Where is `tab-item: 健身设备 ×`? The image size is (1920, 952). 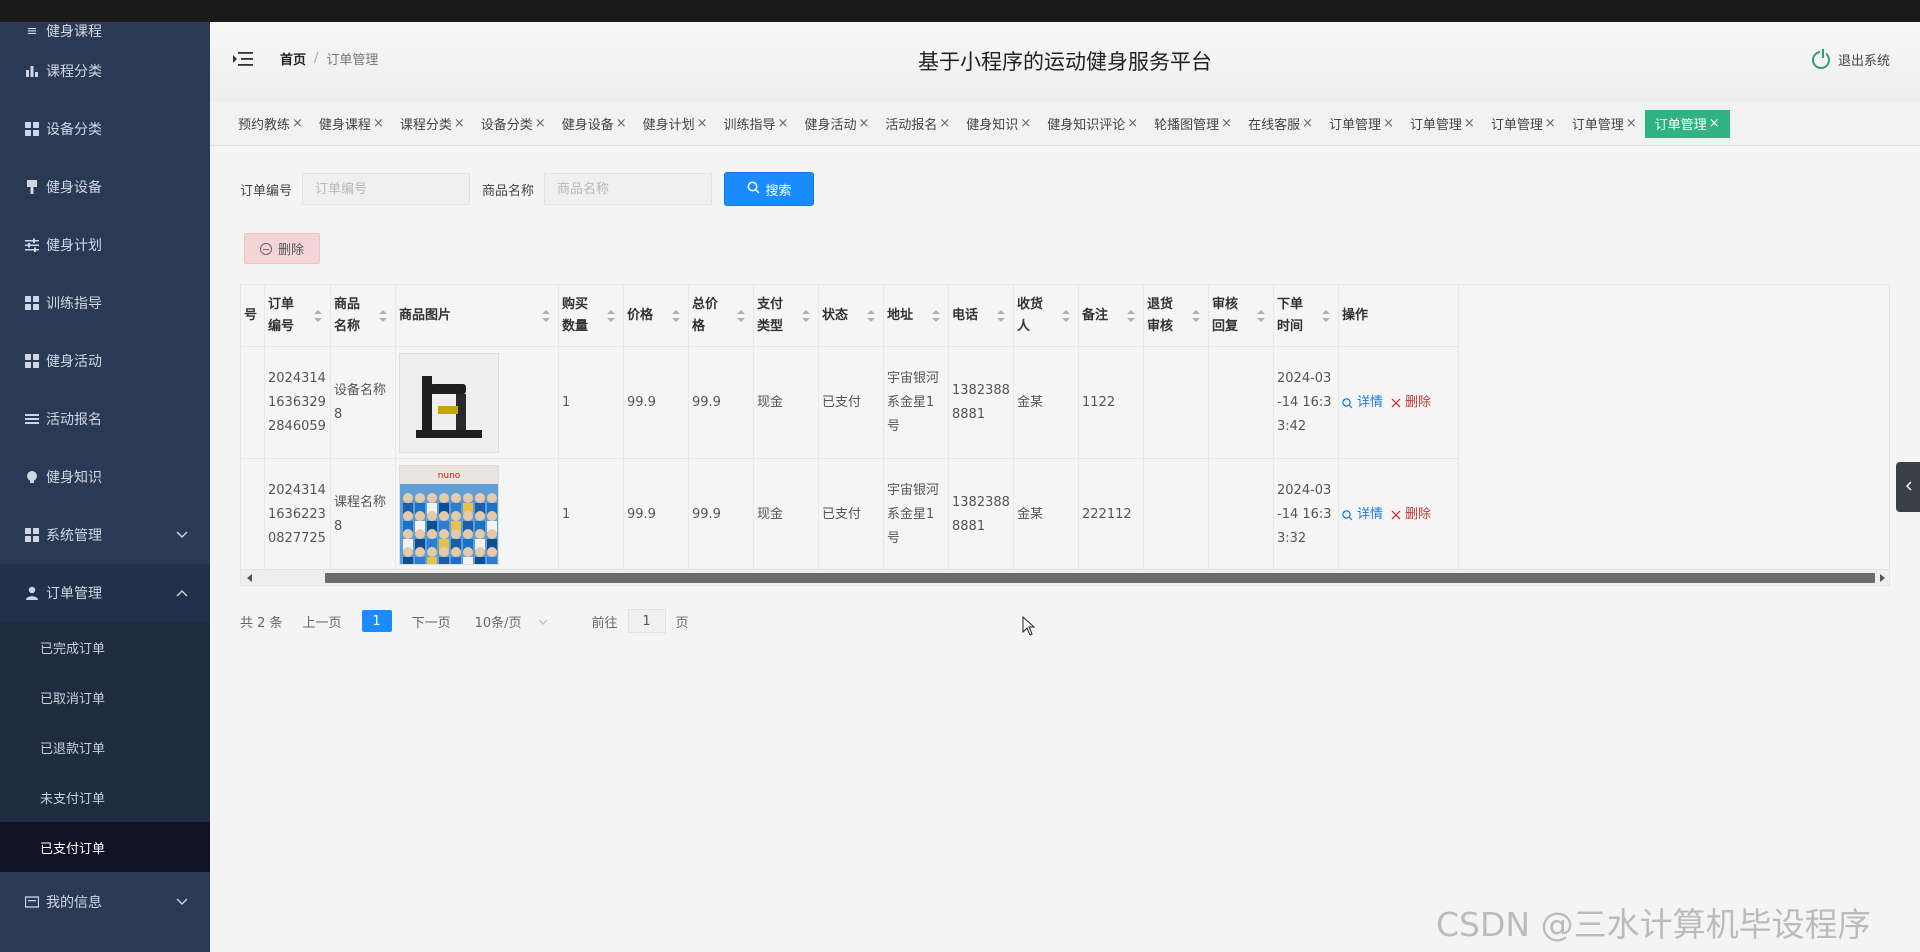 tab-item: 健身设备 × is located at coordinates (594, 124).